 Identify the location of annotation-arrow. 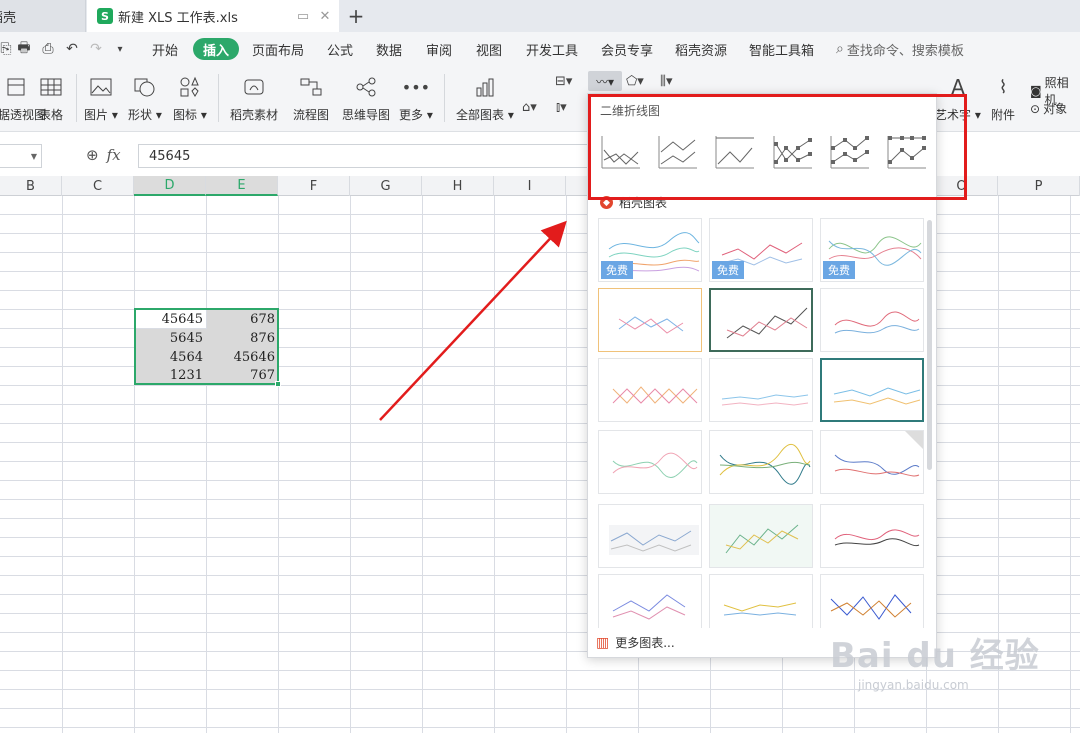
(473, 320).